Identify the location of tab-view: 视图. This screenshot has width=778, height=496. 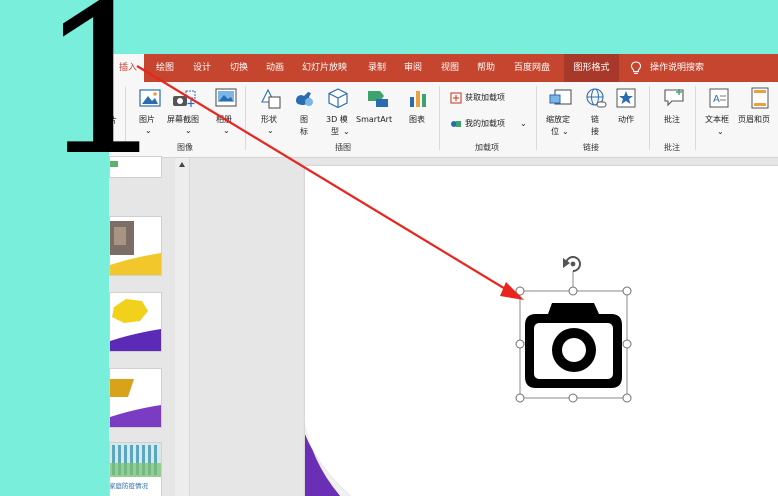
(450, 68).